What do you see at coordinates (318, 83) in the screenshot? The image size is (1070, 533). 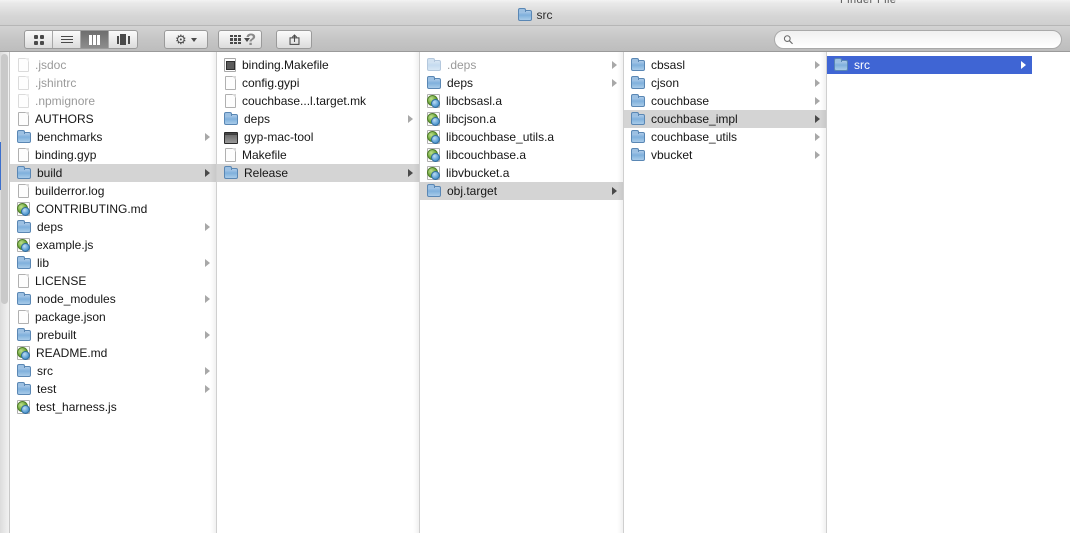 I see `list-item: config.gypi` at bounding box center [318, 83].